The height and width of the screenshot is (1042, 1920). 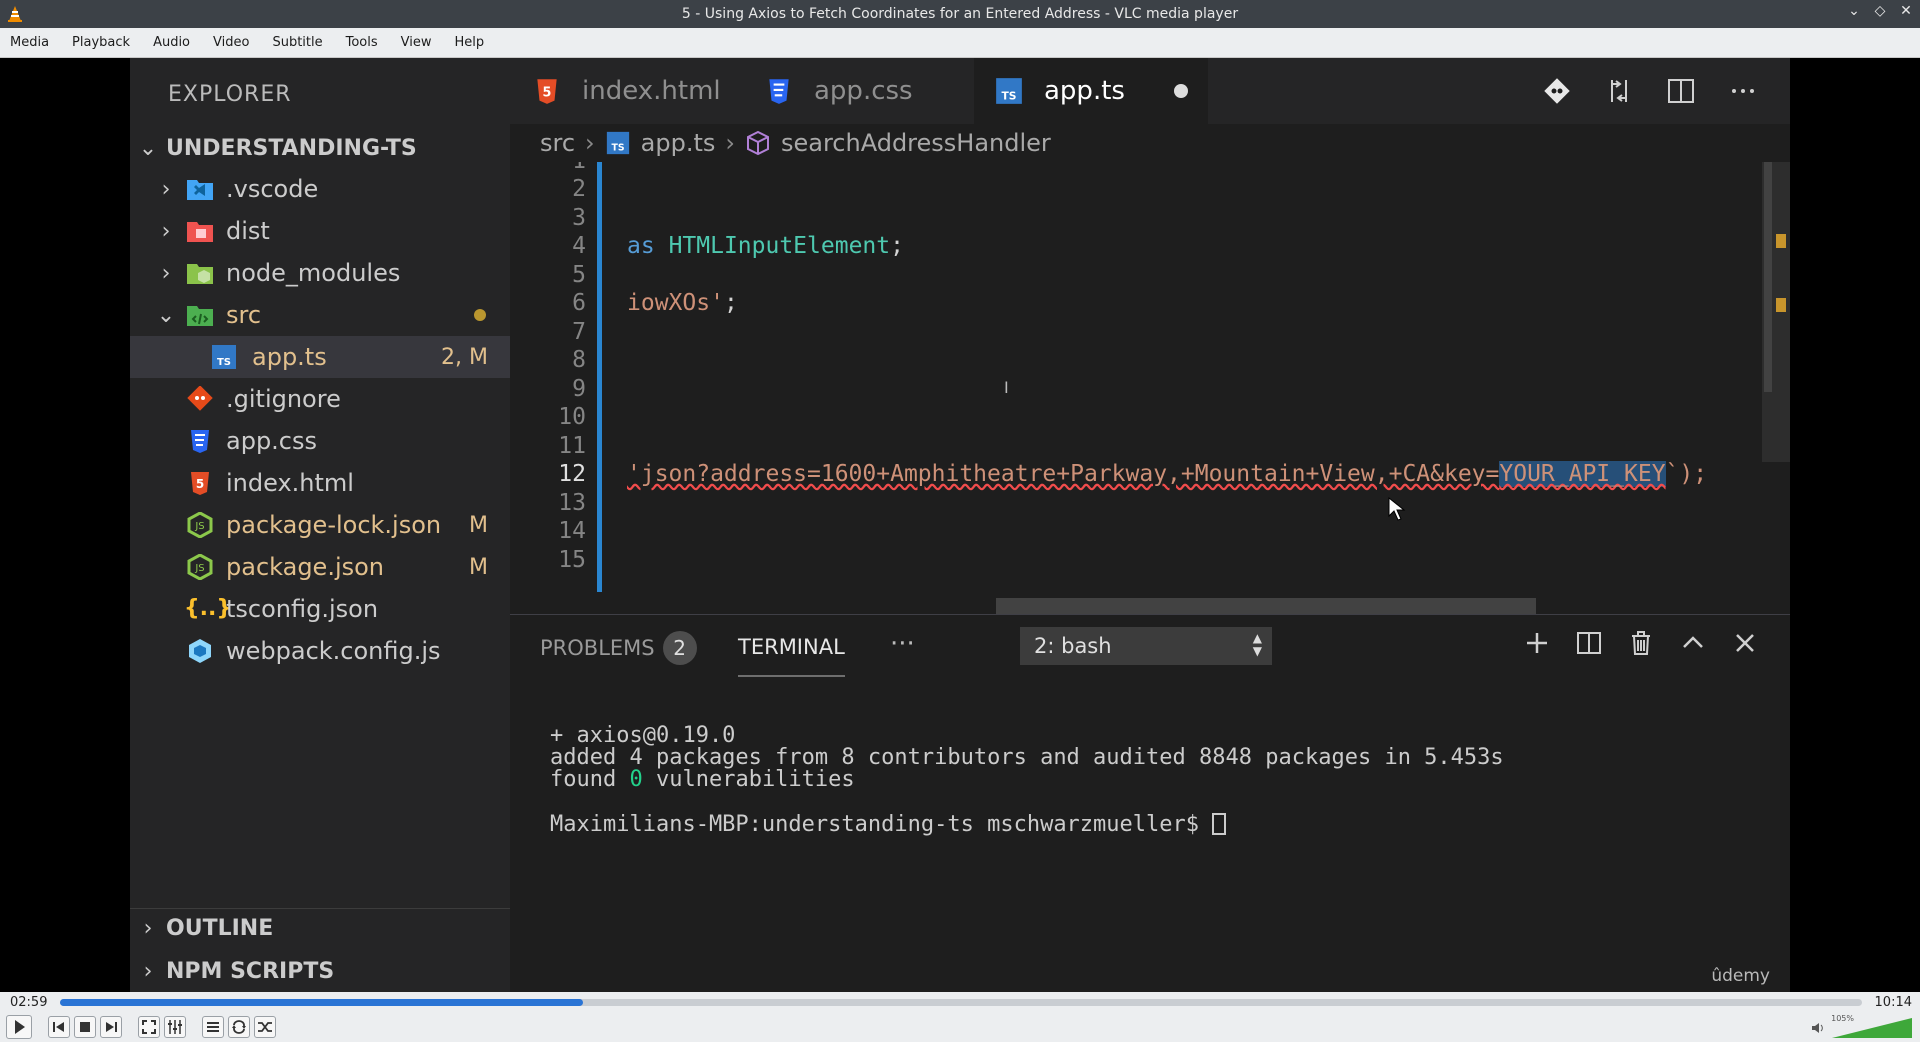 What do you see at coordinates (320, 231) in the screenshot?
I see `tree-folder-dist: › dist` at bounding box center [320, 231].